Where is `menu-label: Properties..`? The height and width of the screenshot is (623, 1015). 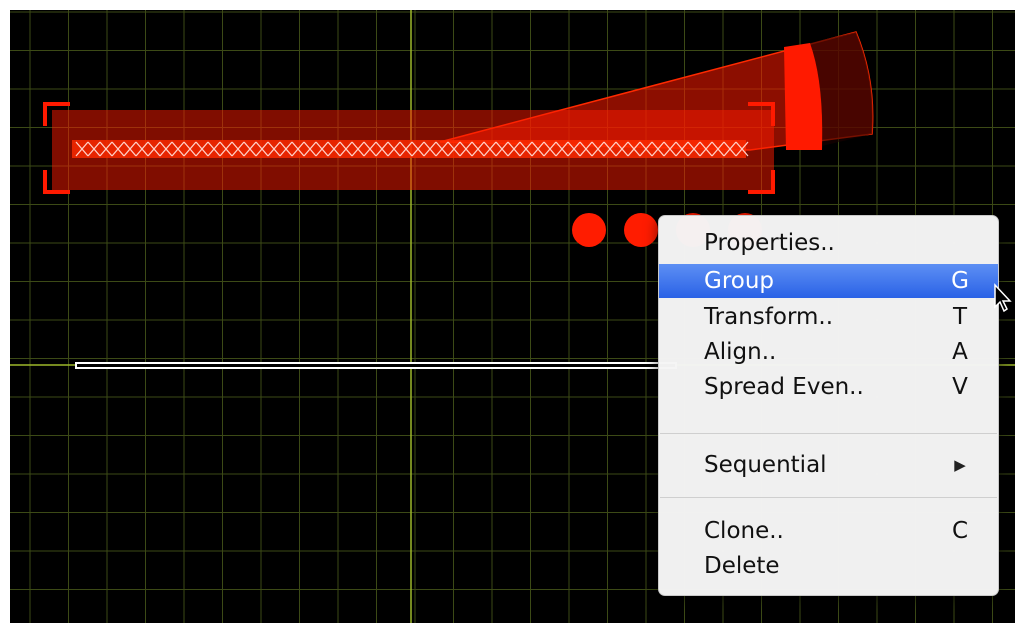
menu-label: Properties.. is located at coordinates (769, 243).